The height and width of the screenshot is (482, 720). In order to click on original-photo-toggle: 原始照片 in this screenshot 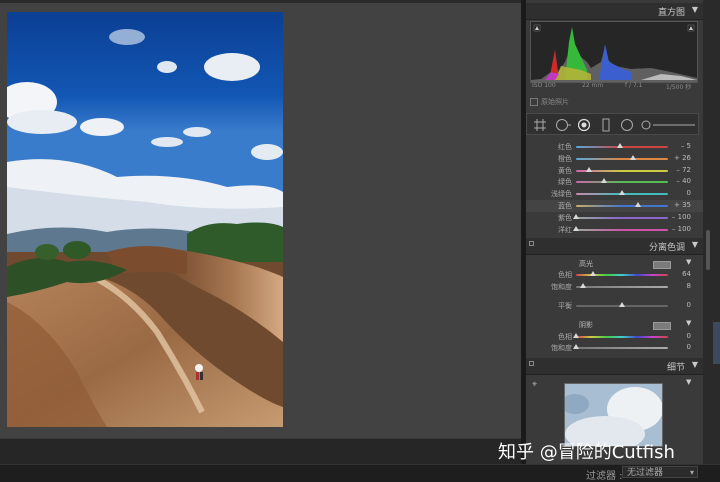, I will do `click(549, 102)`.